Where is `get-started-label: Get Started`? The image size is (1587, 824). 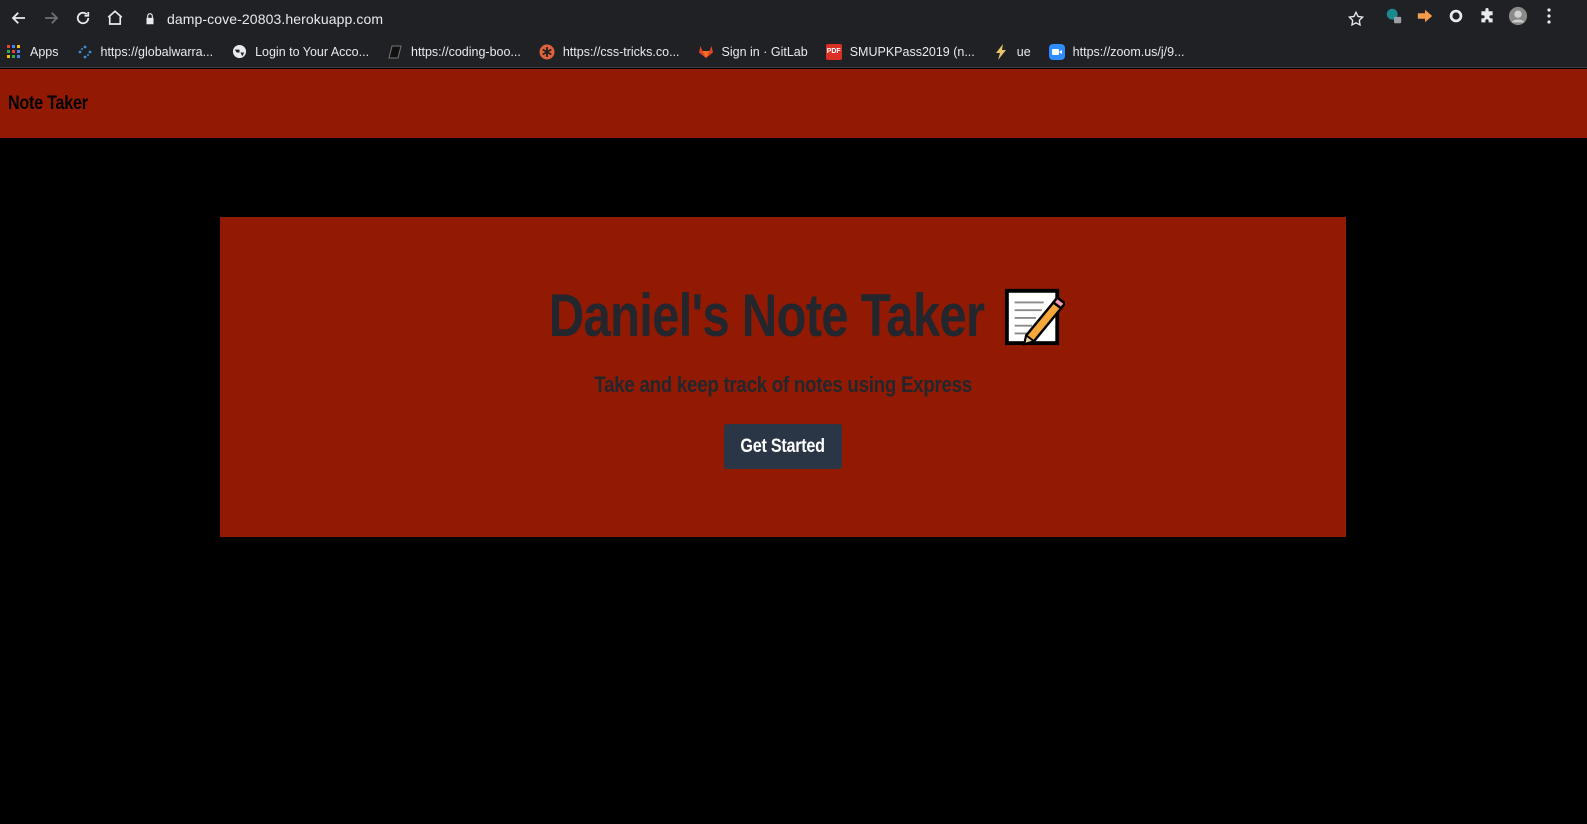
get-started-label: Get Started is located at coordinates (783, 446).